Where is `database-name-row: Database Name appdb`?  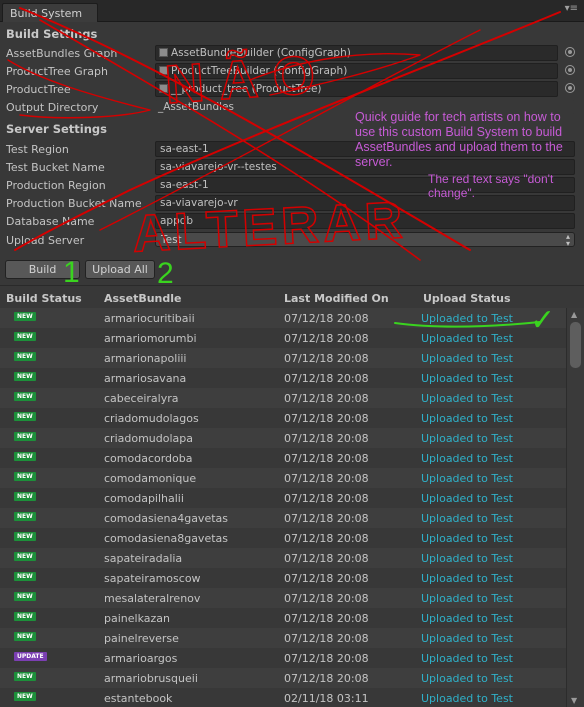 database-name-row: Database Name appdb is located at coordinates (292, 222).